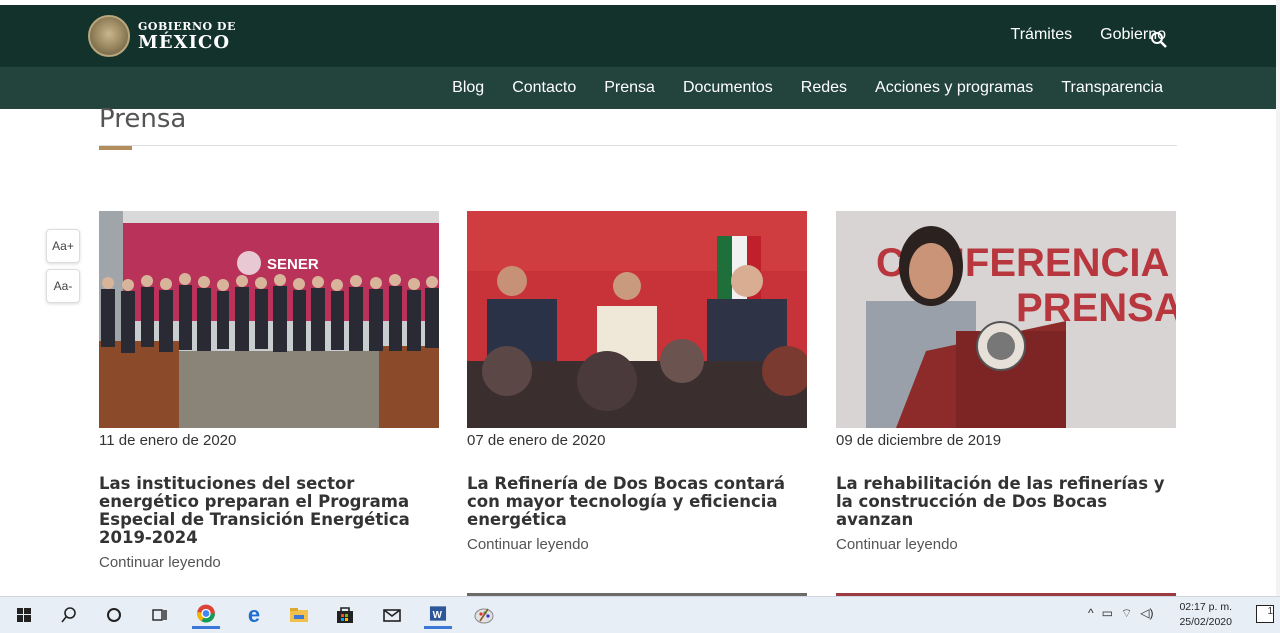 The height and width of the screenshot is (633, 1280). Describe the element at coordinates (640, 614) in the screenshot. I see `windows-taskbar: e W ^ ▭ ⌔ ◁) 02:17 p. m. 25/02/2020 1` at that location.